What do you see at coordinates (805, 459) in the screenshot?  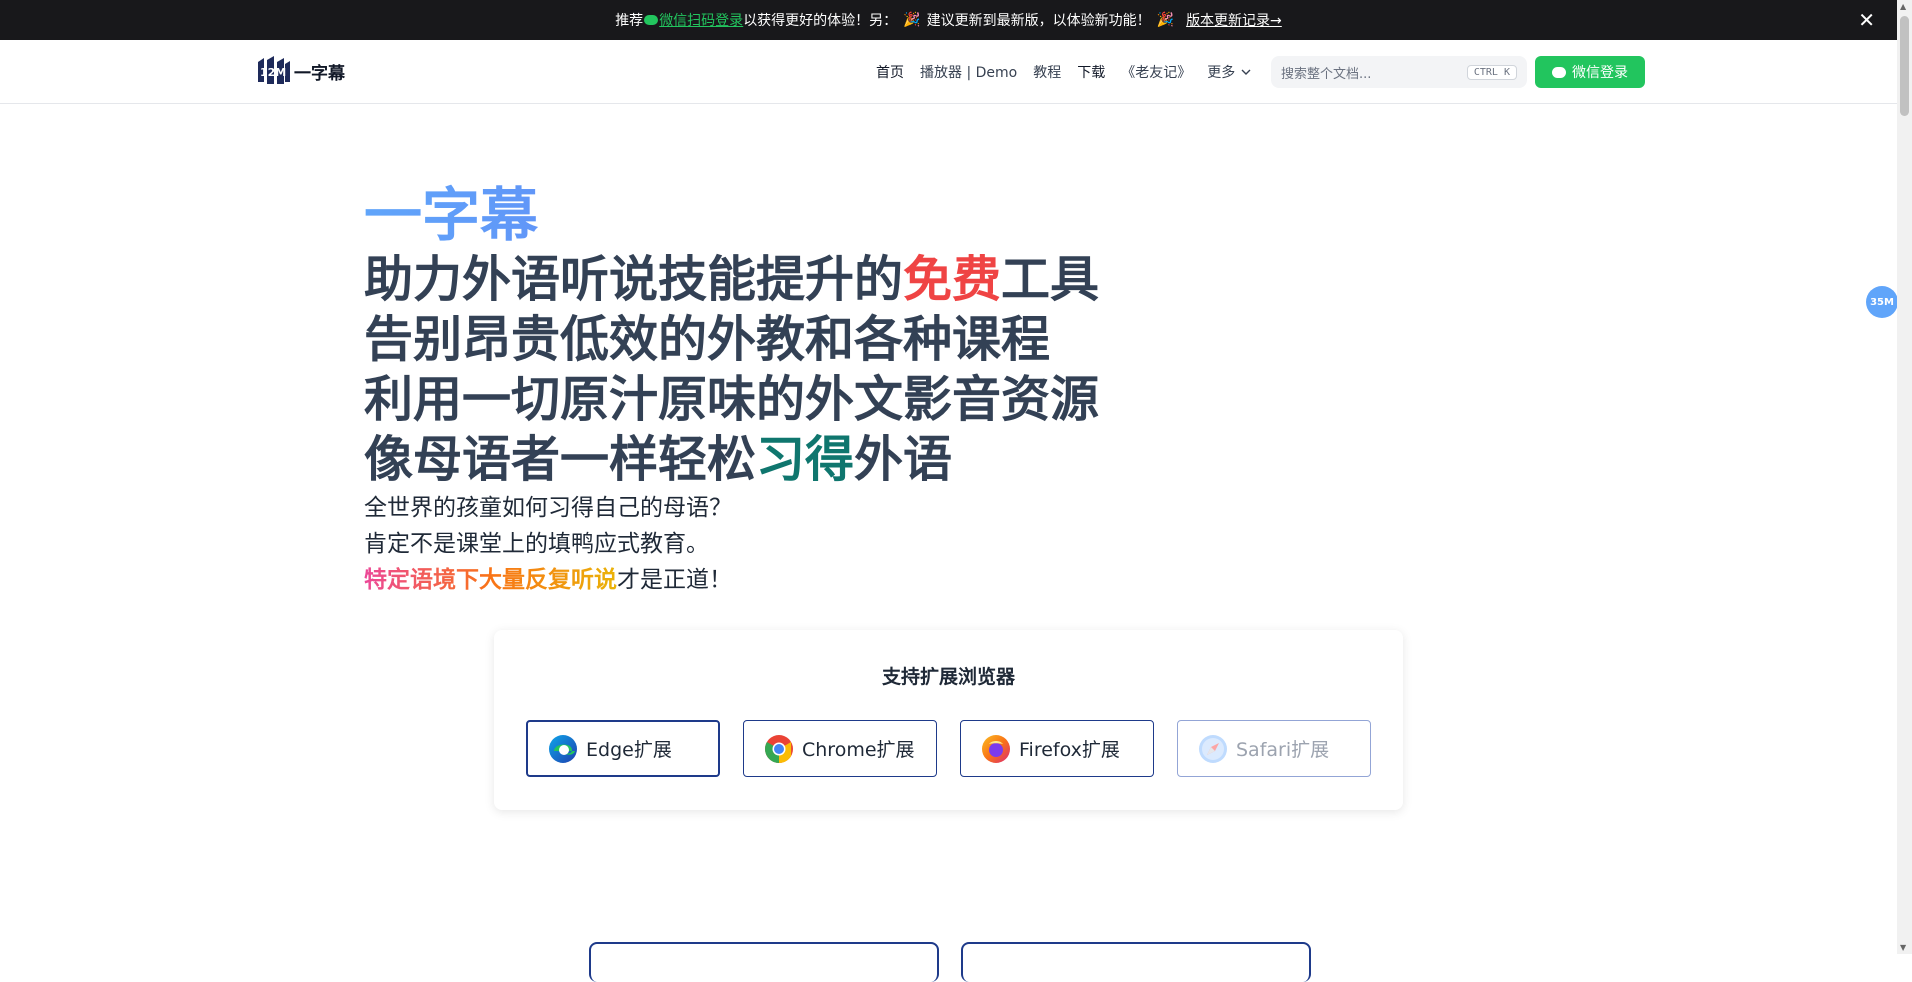 I see `highlight-acquire: 习得` at bounding box center [805, 459].